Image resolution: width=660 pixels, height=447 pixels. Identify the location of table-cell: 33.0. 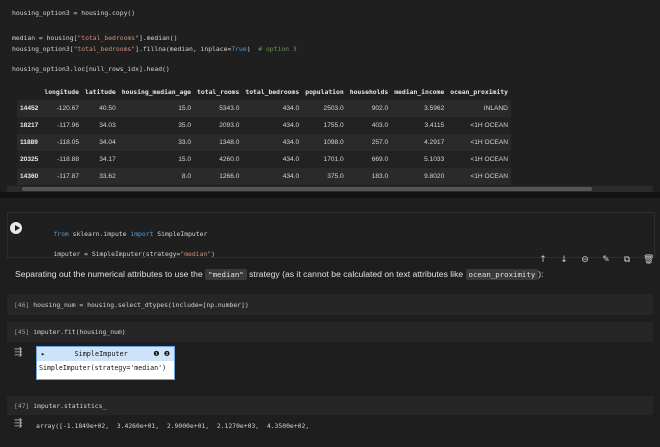
(156, 142).